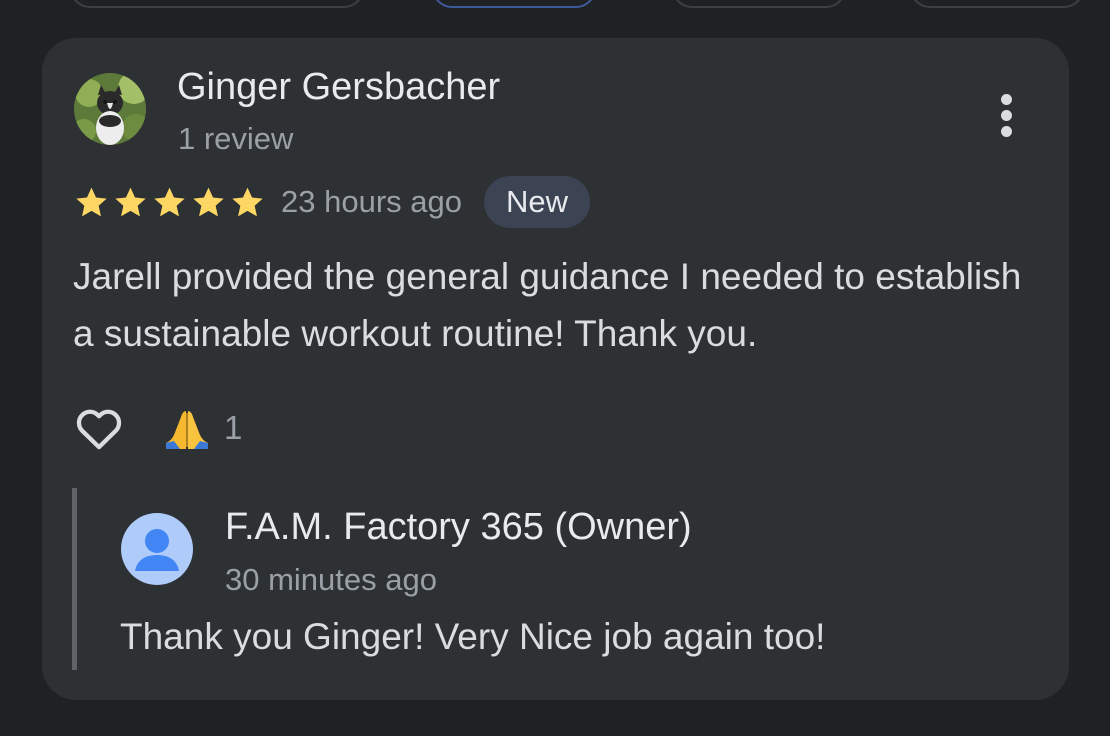  I want to click on filter-chip-selected, so click(514, 4).